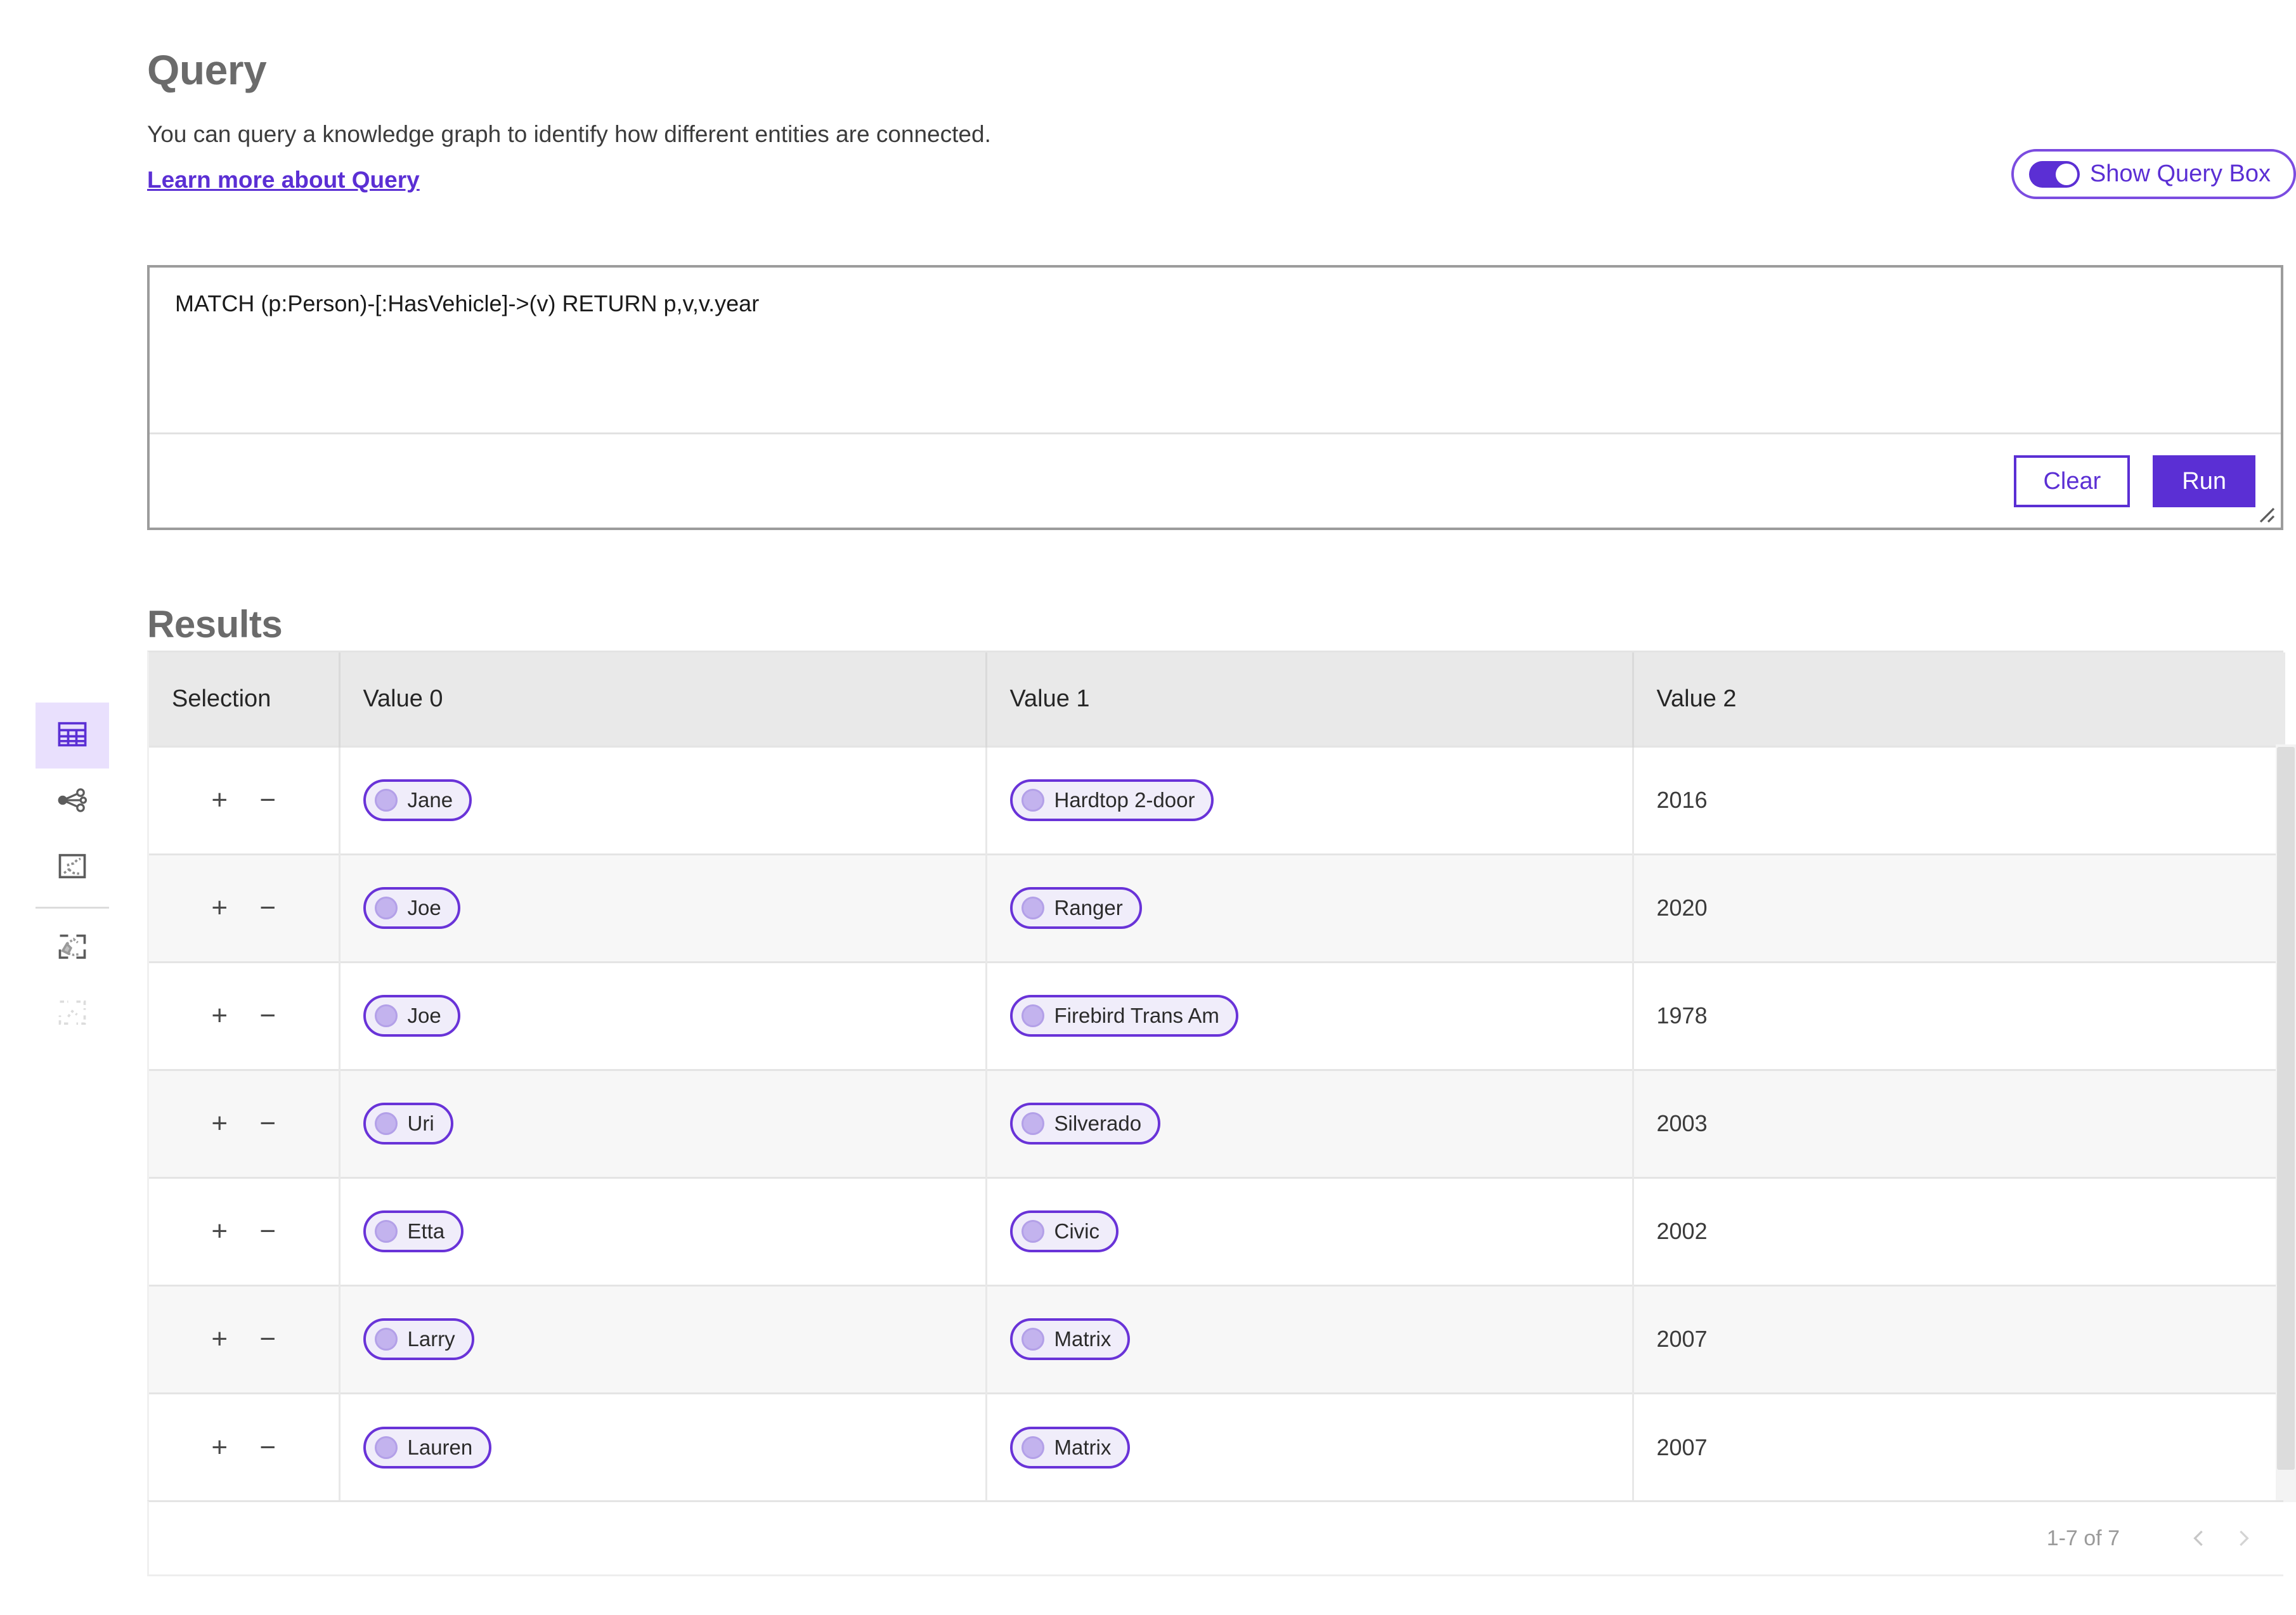 Image resolution: width=2296 pixels, height=1615 pixels. I want to click on entity-chip: Civic, so click(1064, 1231).